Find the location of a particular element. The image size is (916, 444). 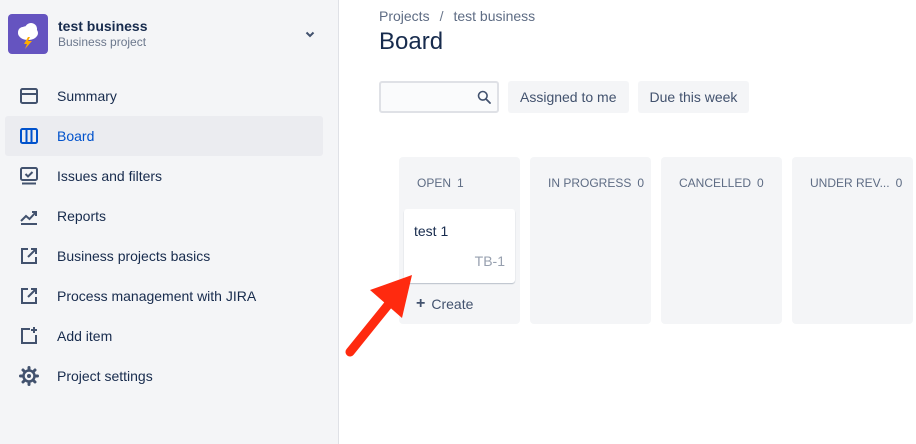

column-header: CANCELLED 0 is located at coordinates (721, 183).